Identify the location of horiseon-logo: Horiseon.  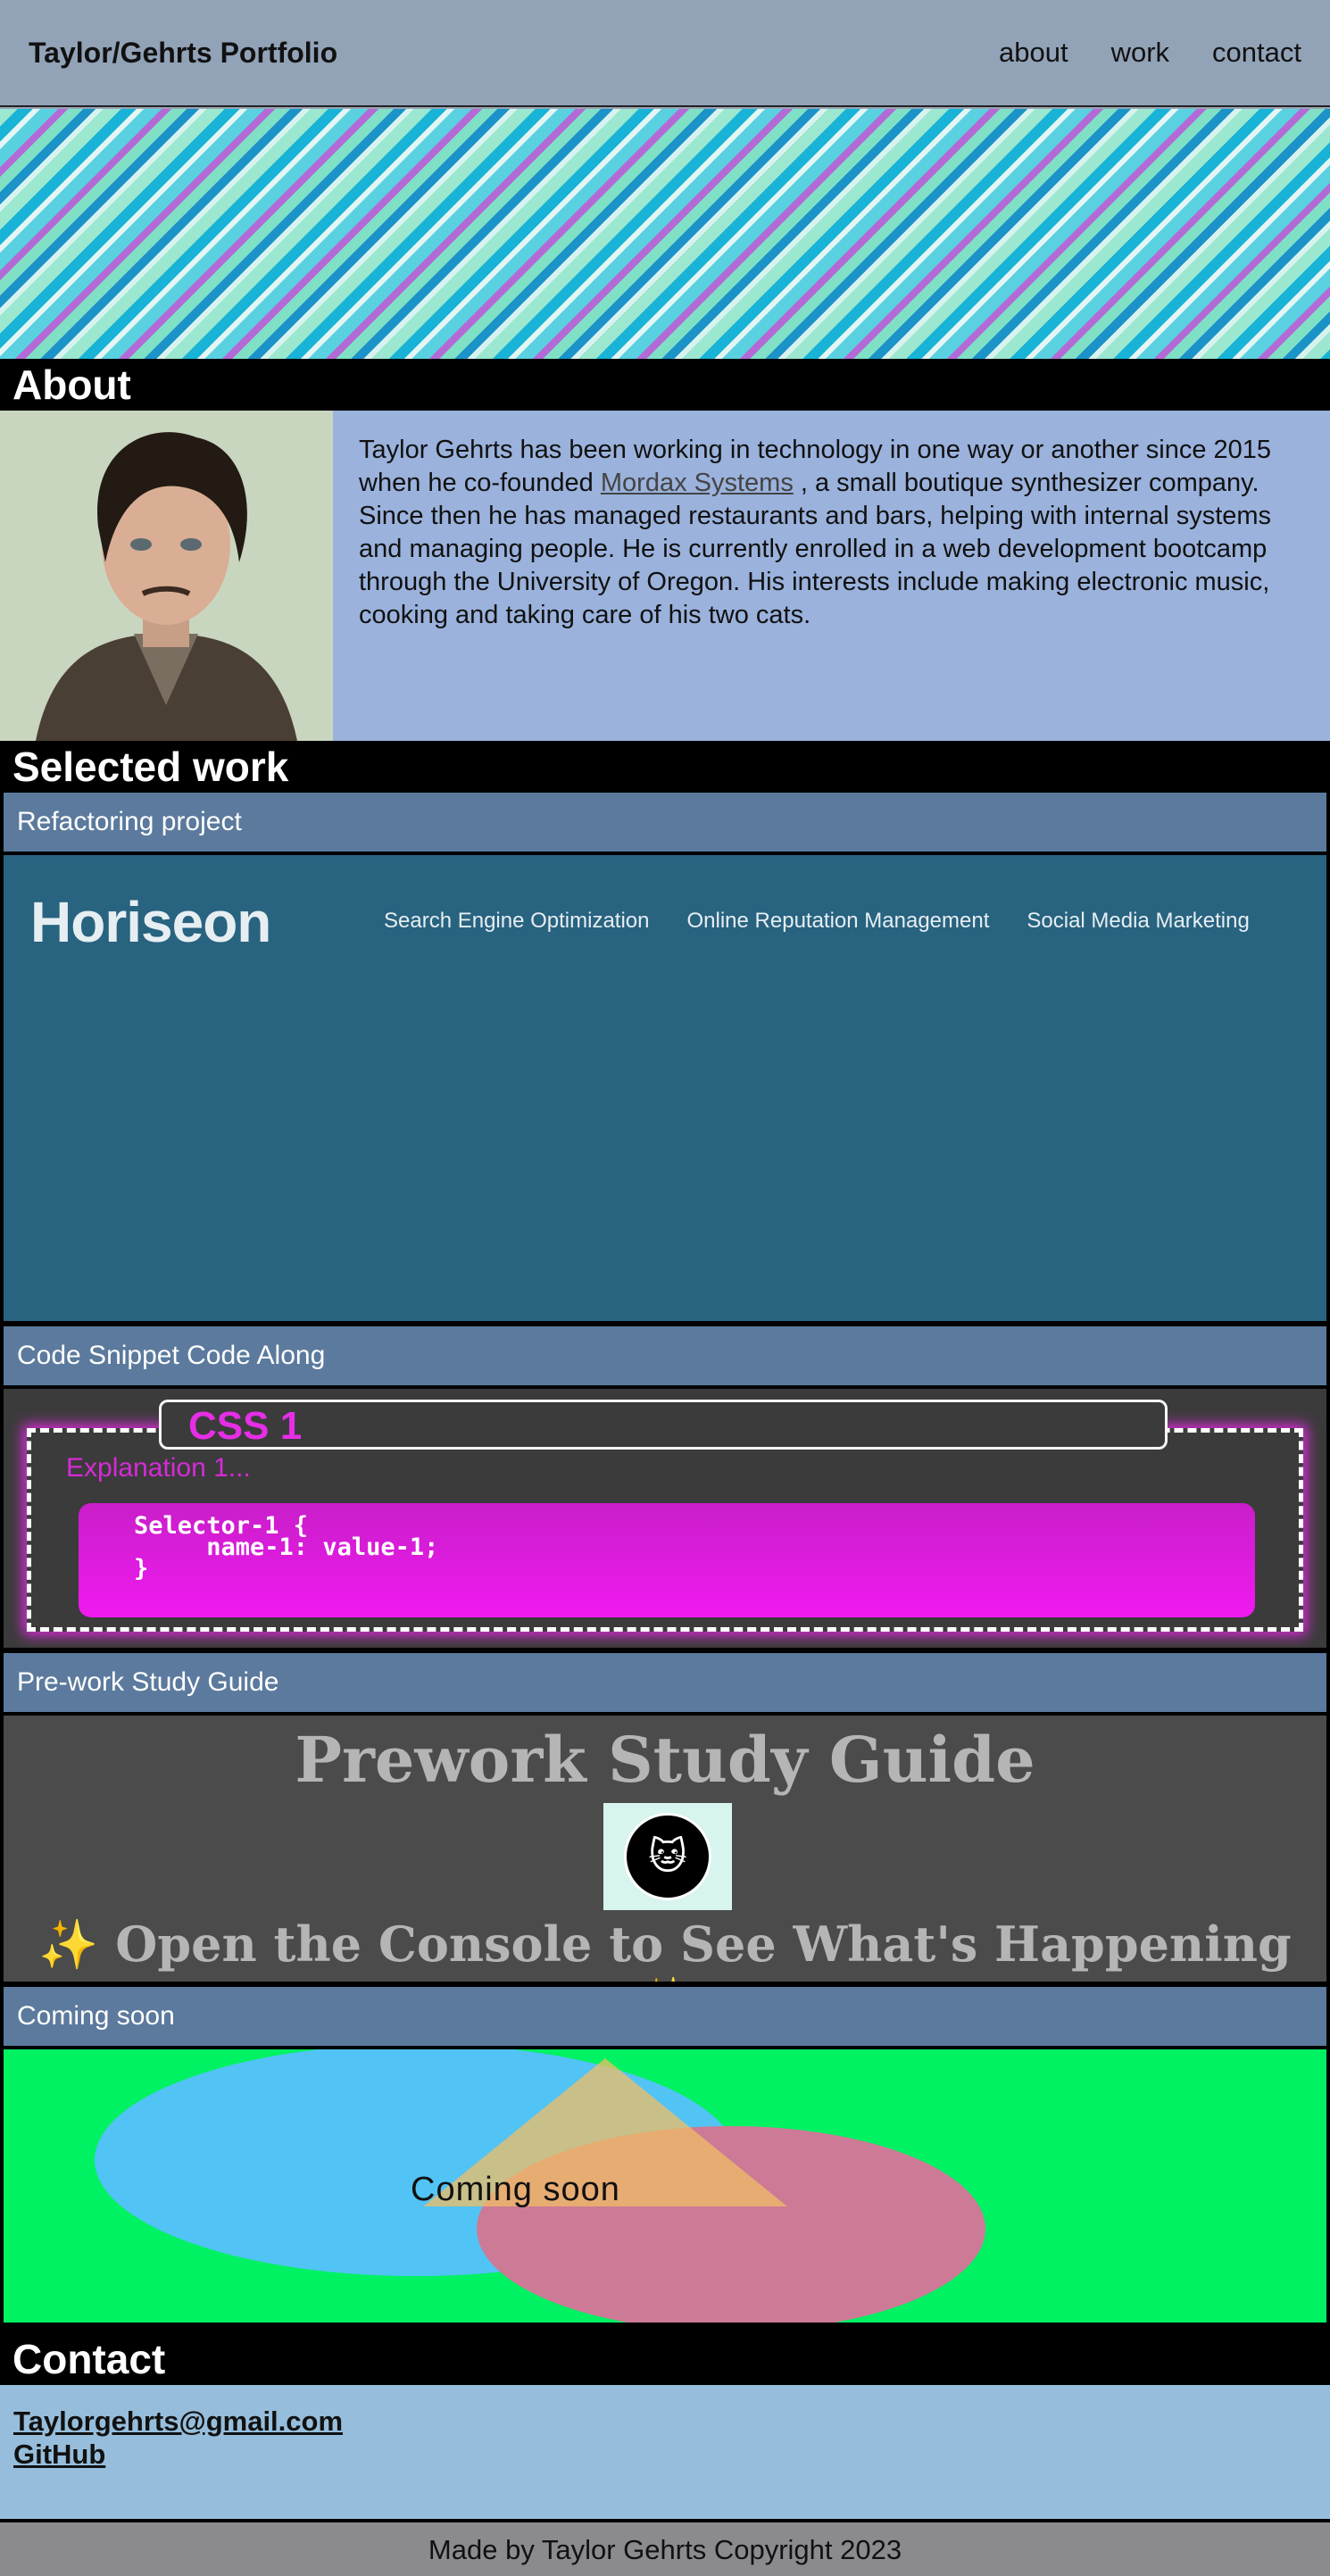
(150, 922).